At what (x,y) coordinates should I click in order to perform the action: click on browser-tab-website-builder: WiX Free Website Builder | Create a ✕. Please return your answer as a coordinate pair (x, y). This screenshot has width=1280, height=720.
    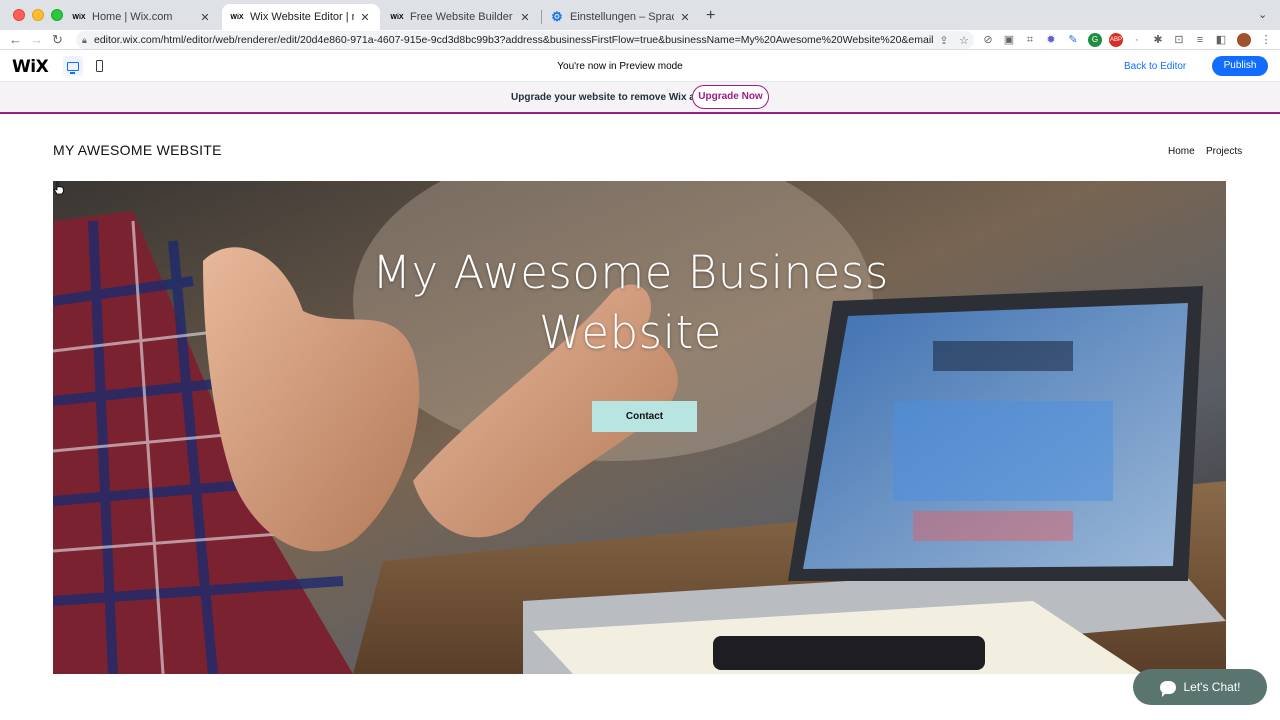
    Looking at the image, I should click on (461, 17).